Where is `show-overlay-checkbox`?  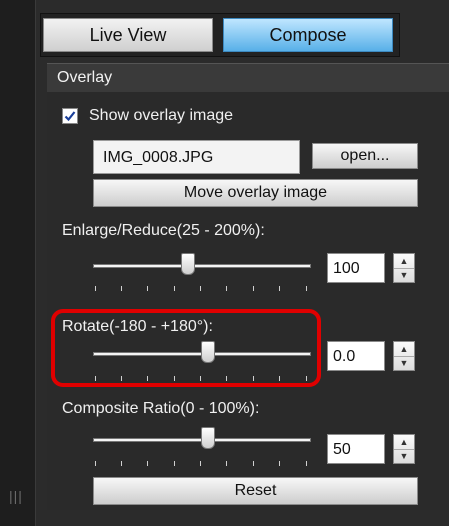 show-overlay-checkbox is located at coordinates (70, 116).